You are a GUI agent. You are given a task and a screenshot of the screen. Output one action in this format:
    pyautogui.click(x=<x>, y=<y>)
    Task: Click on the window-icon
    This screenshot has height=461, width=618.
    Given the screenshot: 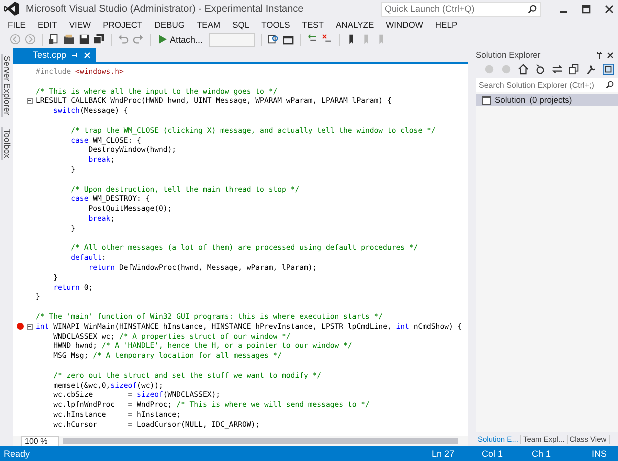 What is the action you would take?
    pyautogui.click(x=288, y=39)
    